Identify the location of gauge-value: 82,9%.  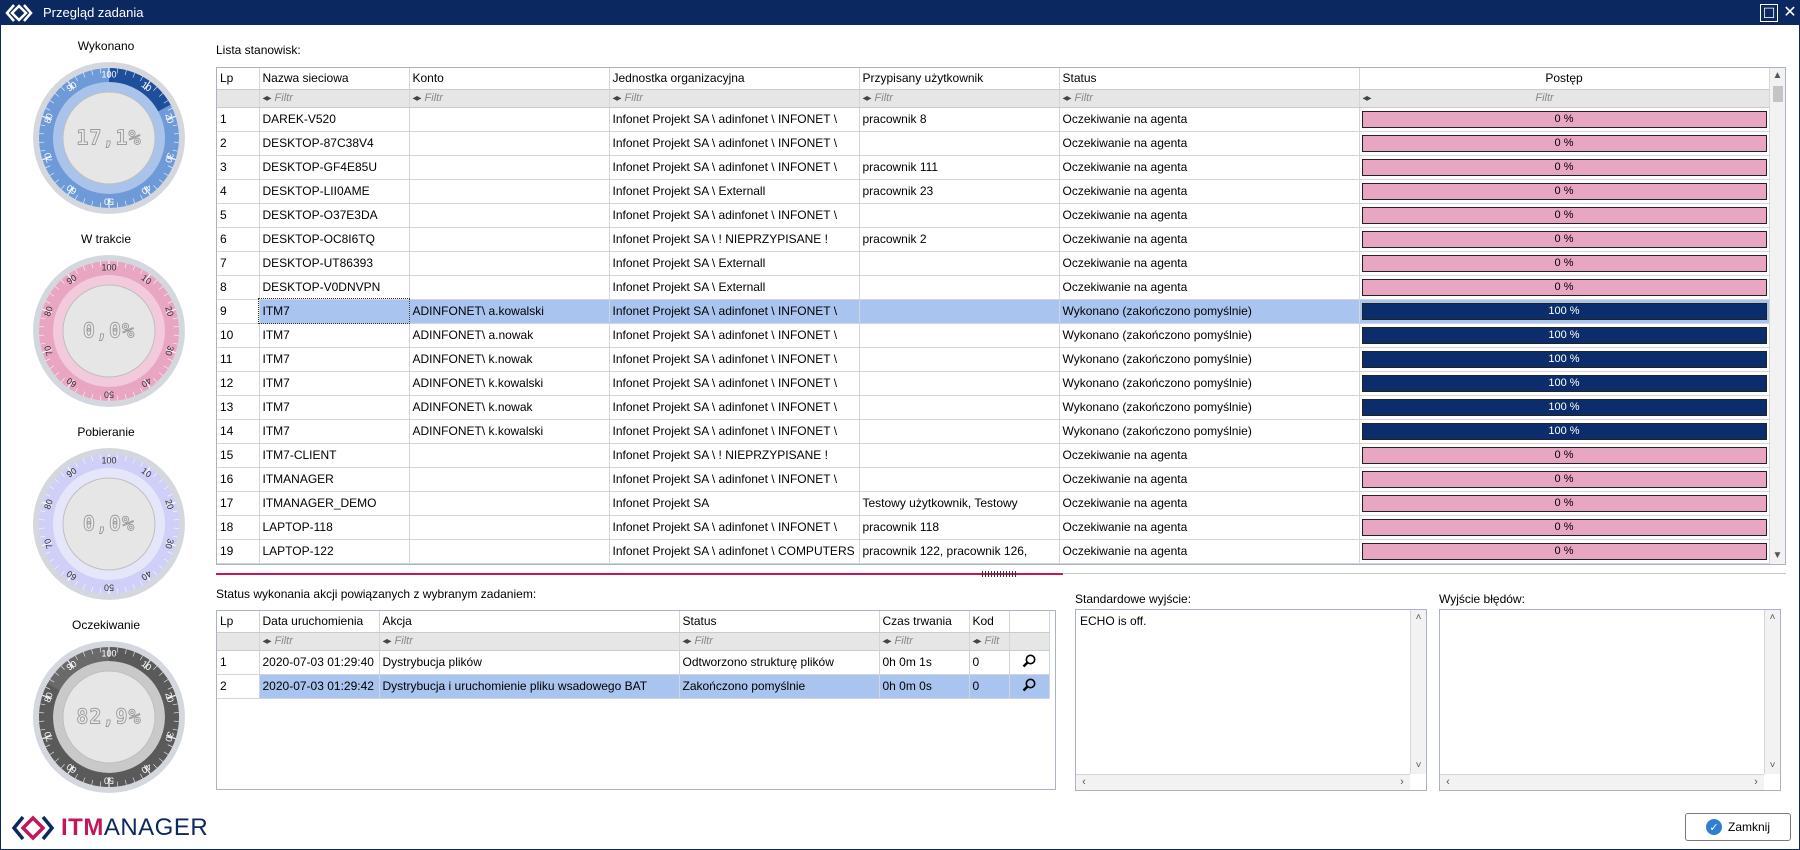
(108, 717).